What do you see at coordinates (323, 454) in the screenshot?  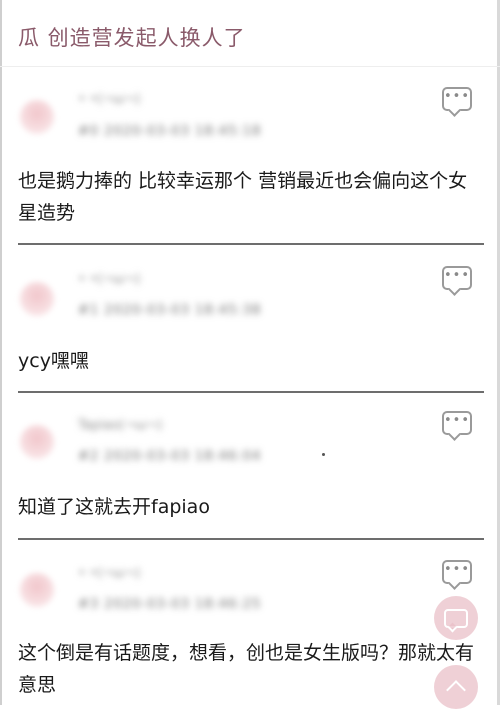 I see `speck` at bounding box center [323, 454].